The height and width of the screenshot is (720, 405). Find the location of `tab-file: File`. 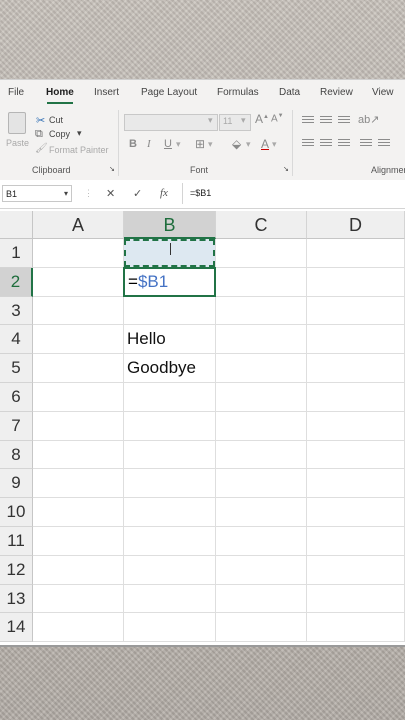

tab-file: File is located at coordinates (16, 92).